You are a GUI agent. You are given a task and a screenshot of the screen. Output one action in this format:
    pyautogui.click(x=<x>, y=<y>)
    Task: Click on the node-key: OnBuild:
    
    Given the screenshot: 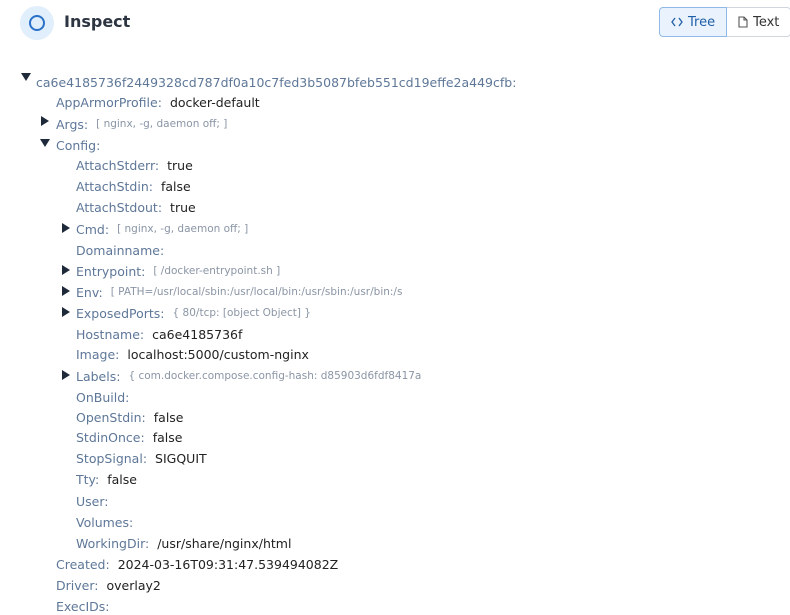 What is the action you would take?
    pyautogui.click(x=103, y=397)
    